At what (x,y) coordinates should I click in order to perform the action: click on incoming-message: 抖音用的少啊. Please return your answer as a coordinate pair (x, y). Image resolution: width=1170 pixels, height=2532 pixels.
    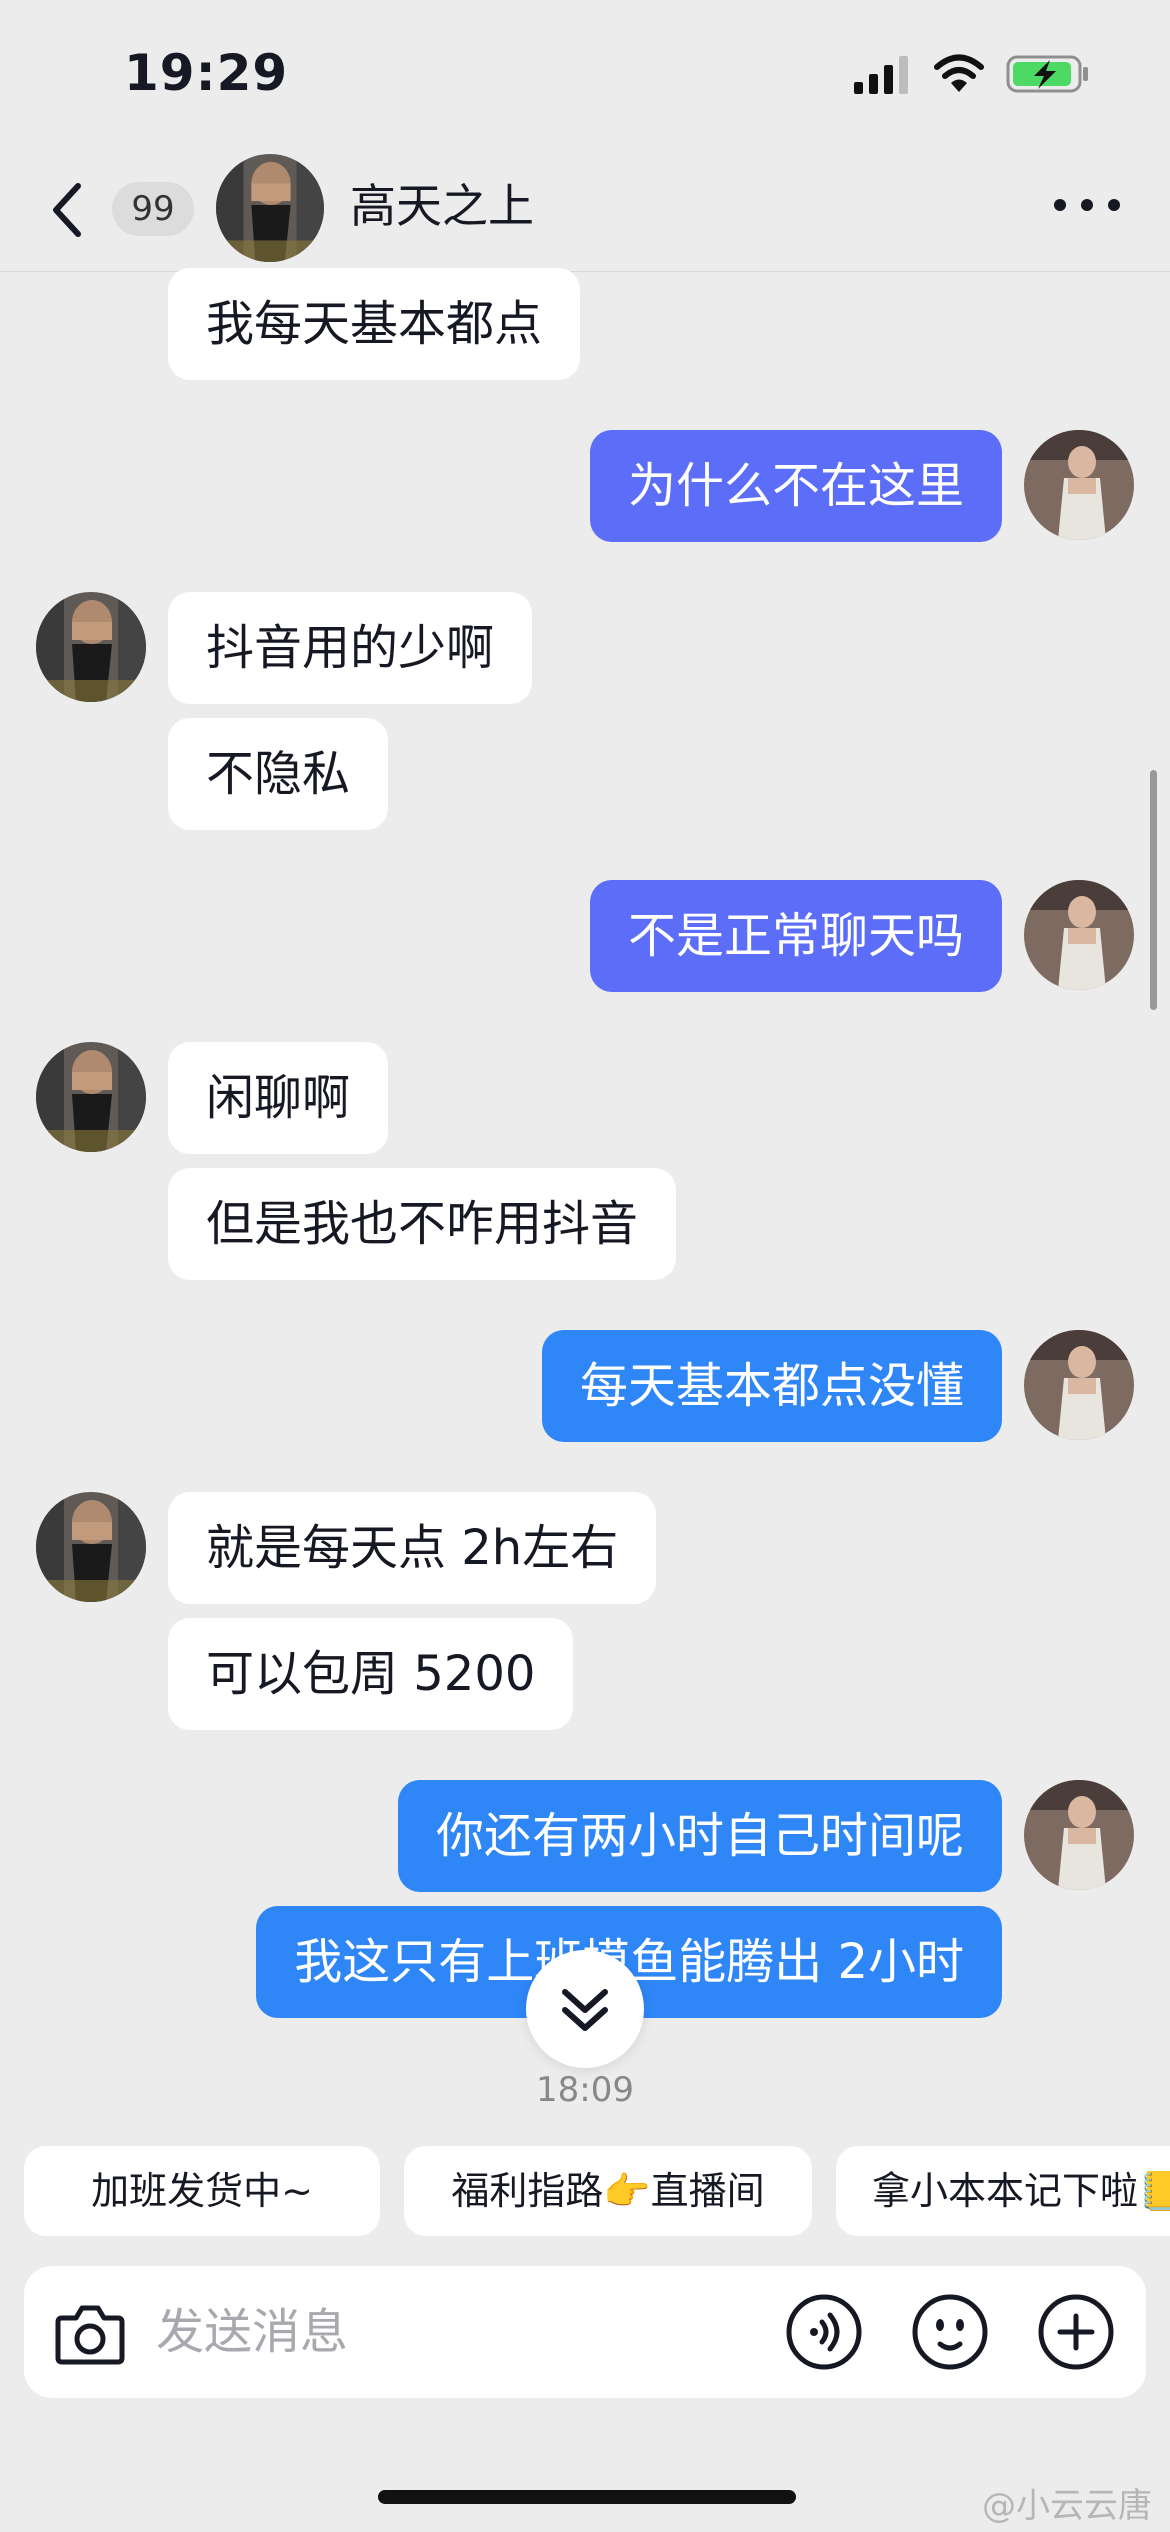
    Looking at the image, I should click on (350, 648).